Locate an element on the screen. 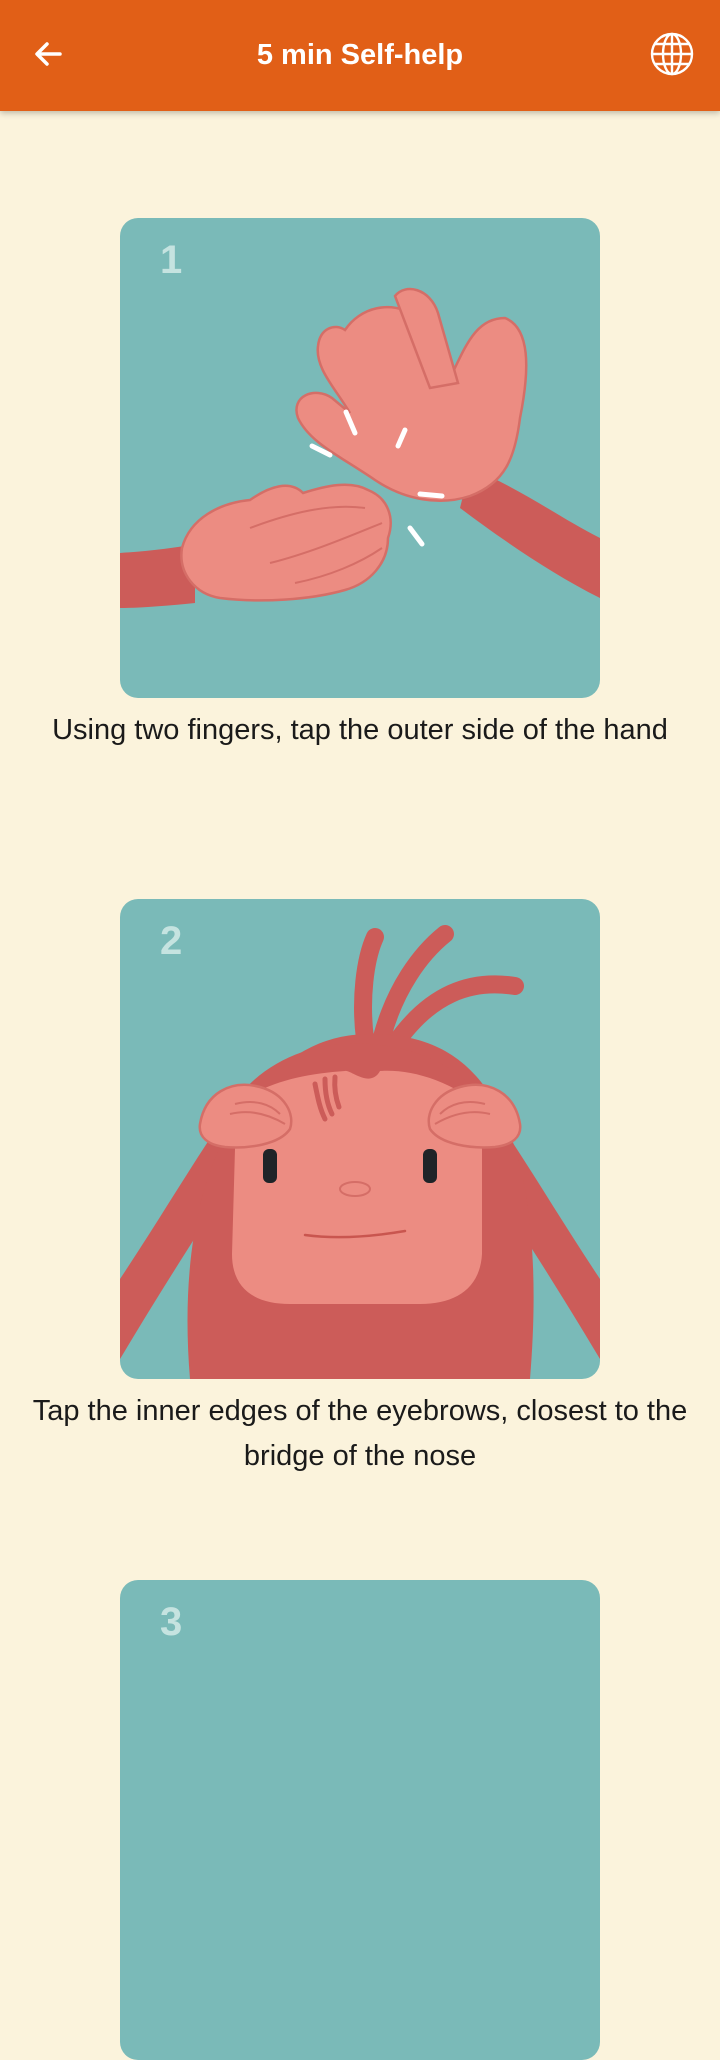 This screenshot has width=720, height=2060. page-title: 5 min Self-help is located at coordinates (360, 55).